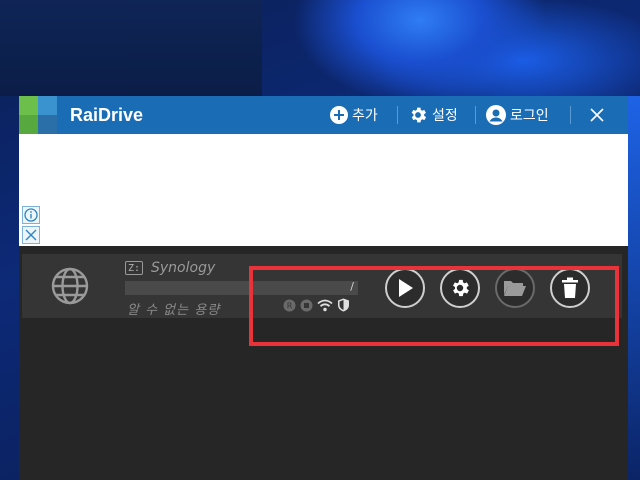  Describe the element at coordinates (434, 306) in the screenshot. I see `highlight-box` at that location.